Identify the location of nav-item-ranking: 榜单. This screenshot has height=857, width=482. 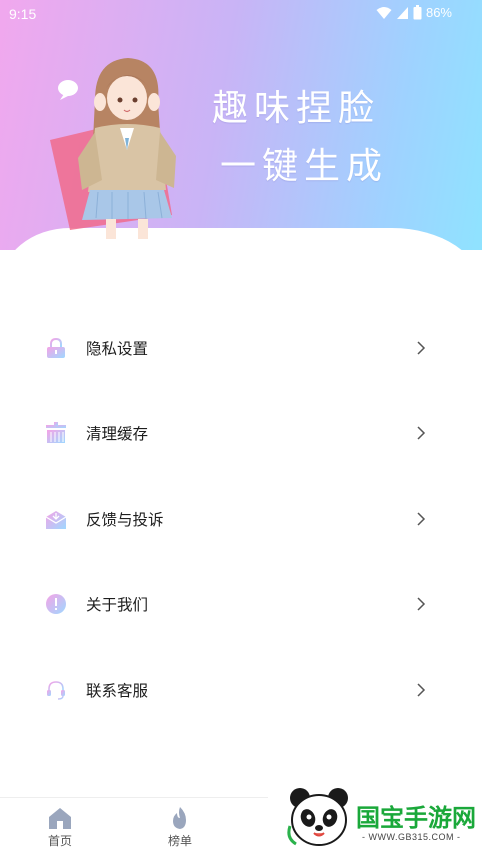
(180, 827).